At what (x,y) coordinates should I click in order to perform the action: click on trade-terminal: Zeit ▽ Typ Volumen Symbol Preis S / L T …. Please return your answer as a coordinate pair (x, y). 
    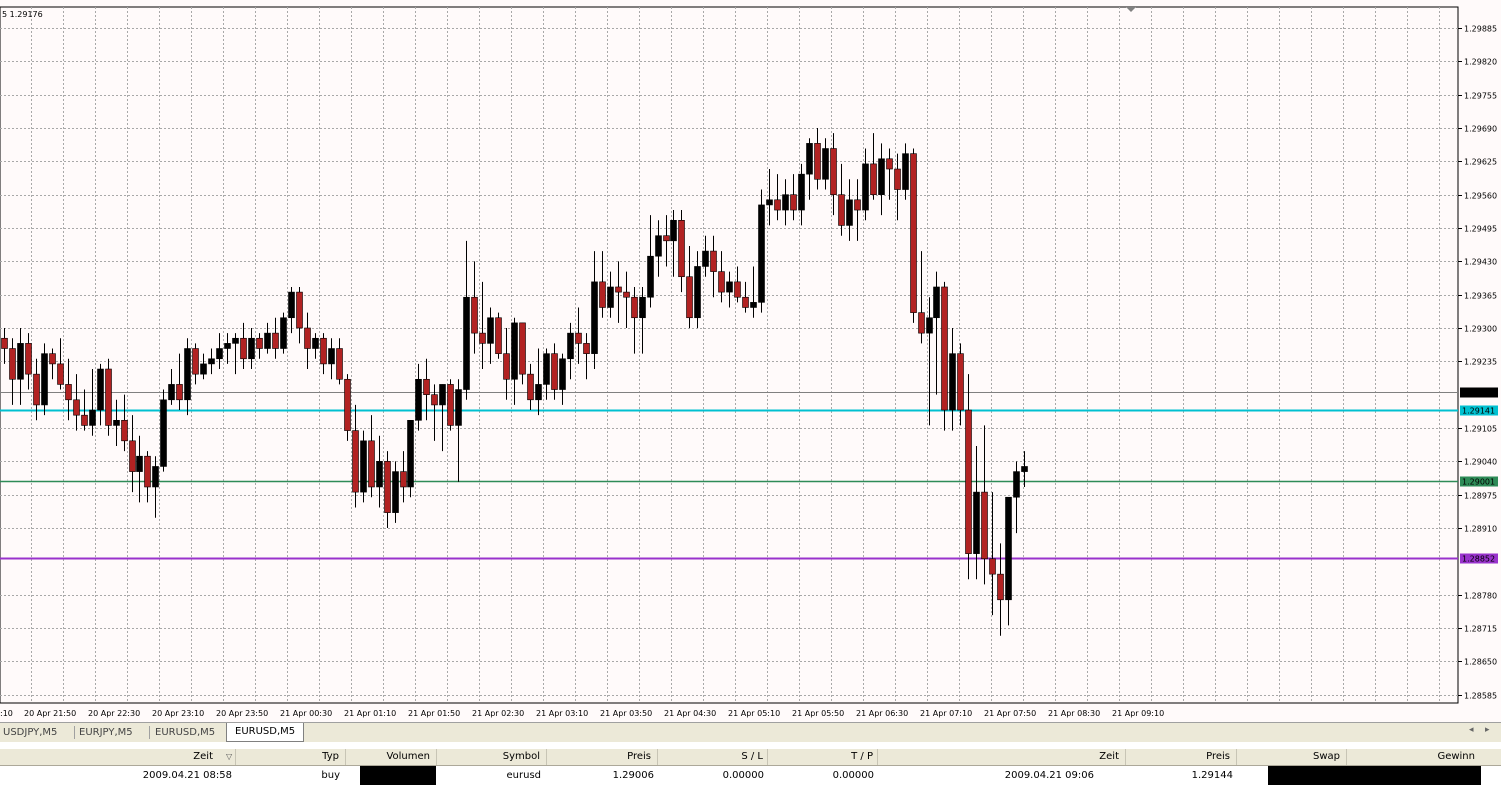
    Looking at the image, I should click on (750, 764).